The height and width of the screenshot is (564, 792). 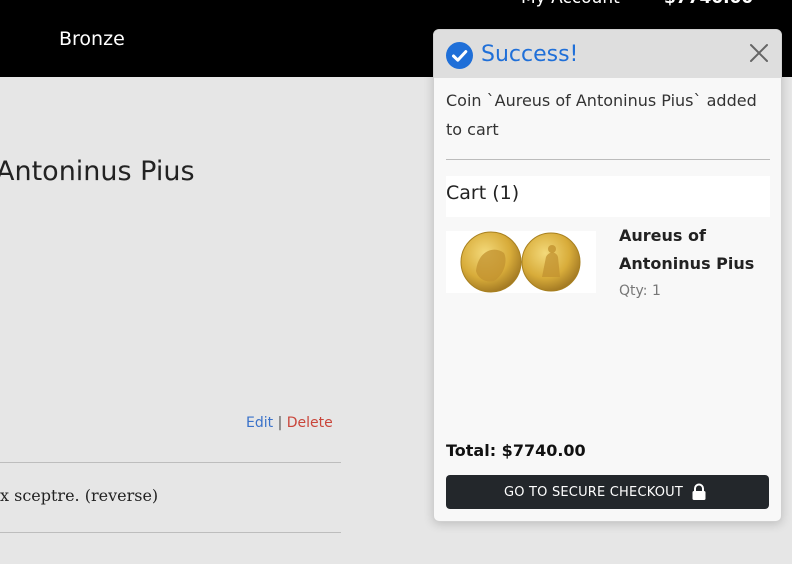 What do you see at coordinates (708, 4) in the screenshot?
I see `nav-cart-total: $7740.00` at bounding box center [708, 4].